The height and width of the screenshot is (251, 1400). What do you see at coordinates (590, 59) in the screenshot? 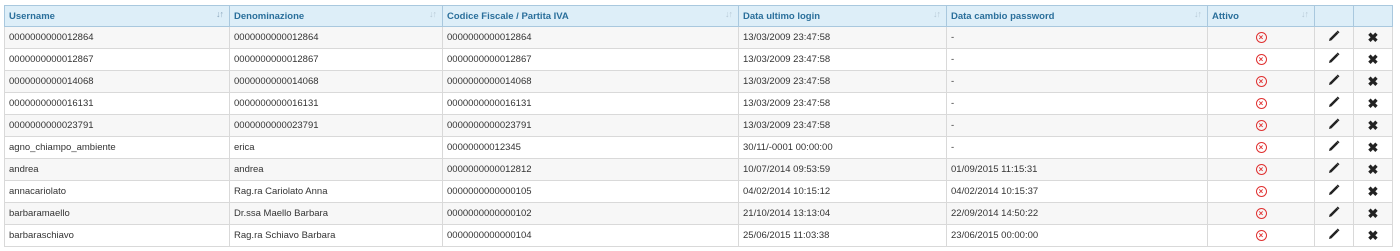
I see `cell-codice-fiscale: 0000000000012867` at bounding box center [590, 59].